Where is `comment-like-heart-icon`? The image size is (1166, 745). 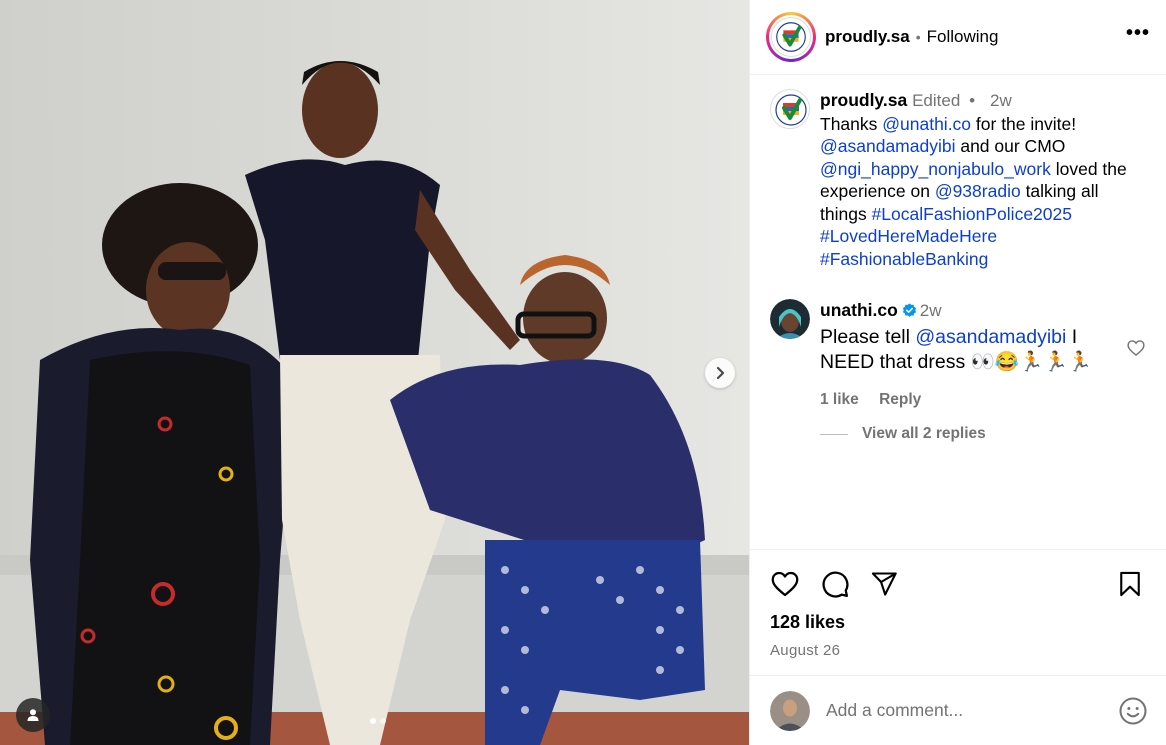
comment-like-heart-icon is located at coordinates (1136, 348).